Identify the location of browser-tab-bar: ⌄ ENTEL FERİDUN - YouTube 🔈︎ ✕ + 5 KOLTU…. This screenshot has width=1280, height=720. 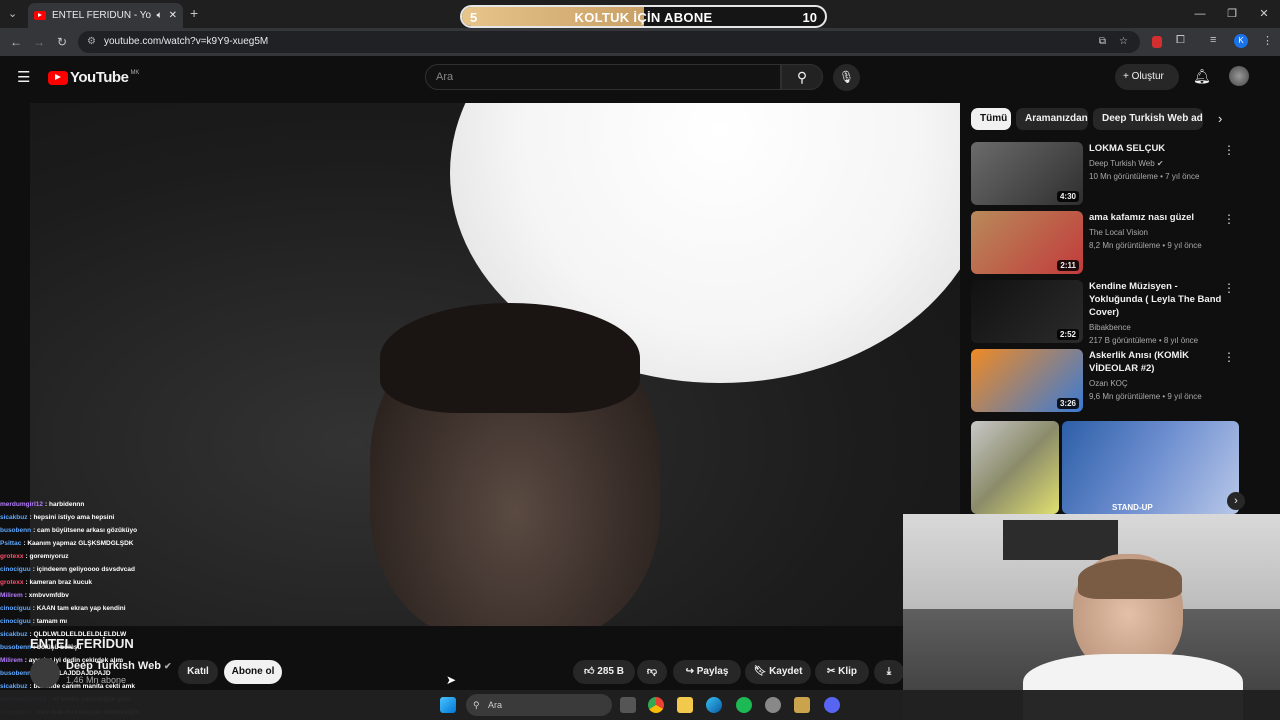
(640, 14).